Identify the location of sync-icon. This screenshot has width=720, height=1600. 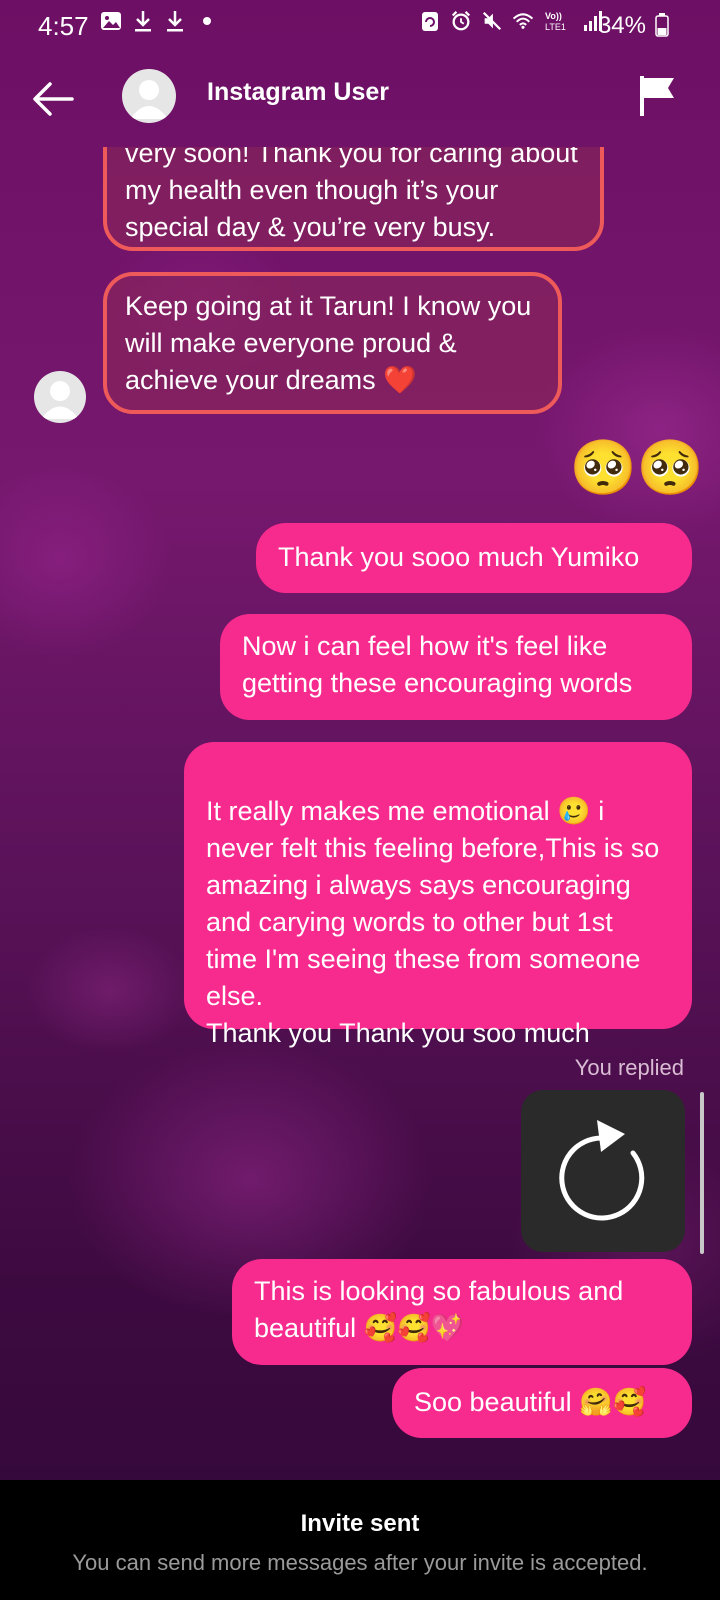
(430, 21).